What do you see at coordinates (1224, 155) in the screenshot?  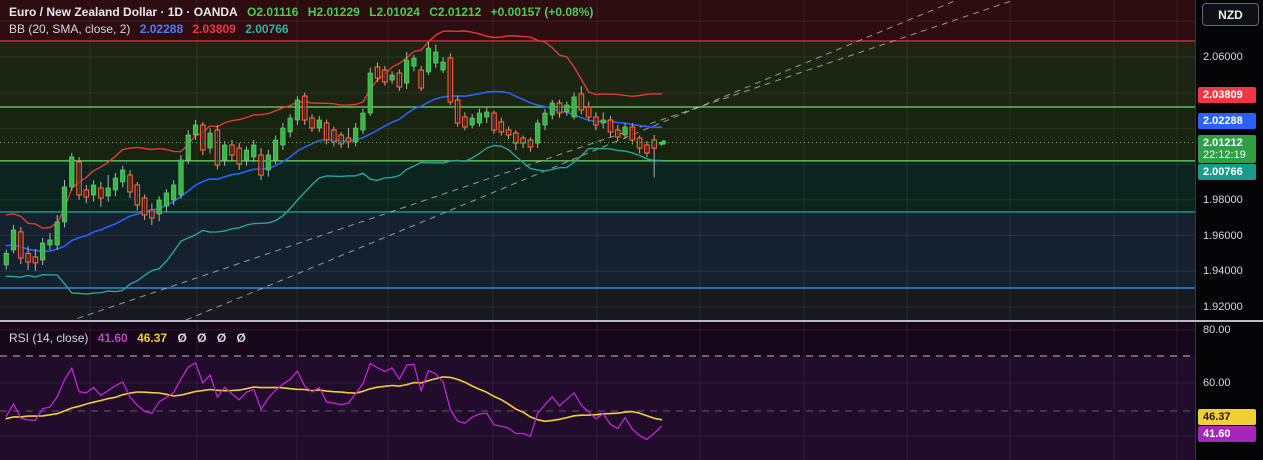 I see `candle-countdown-timer: 22:12:19` at bounding box center [1224, 155].